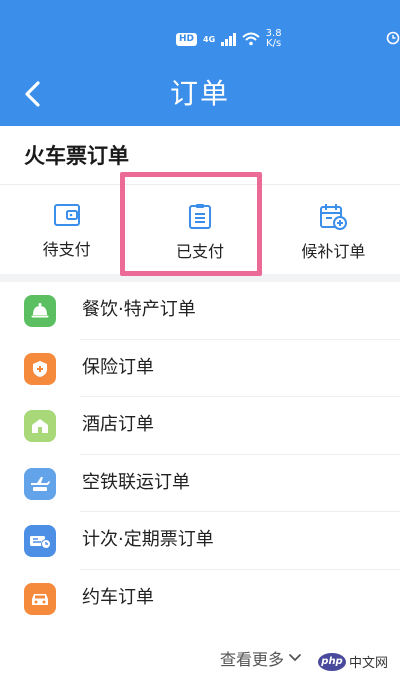 This screenshot has height=680, width=400. I want to click on status-indicators: HD 4G 3.8 K/s, so click(229, 39).